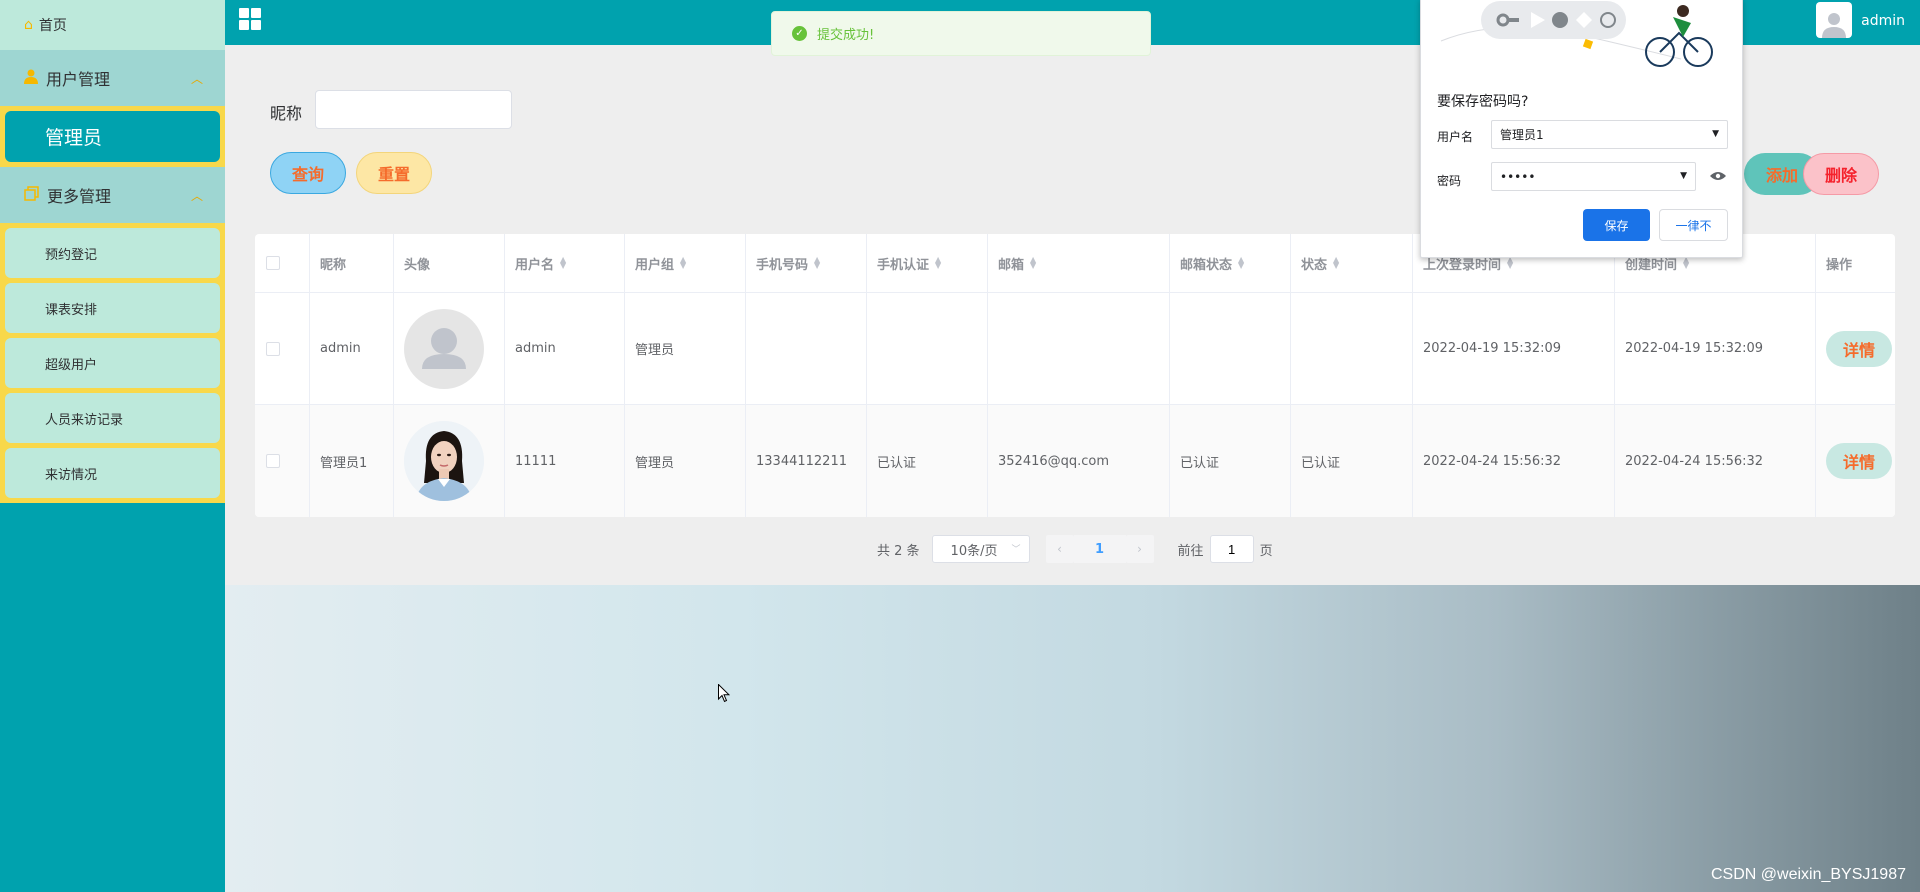 The width and height of the screenshot is (1920, 892). What do you see at coordinates (112, 473) in the screenshot?
I see `sidebar-item-visit-status: 来访情况` at bounding box center [112, 473].